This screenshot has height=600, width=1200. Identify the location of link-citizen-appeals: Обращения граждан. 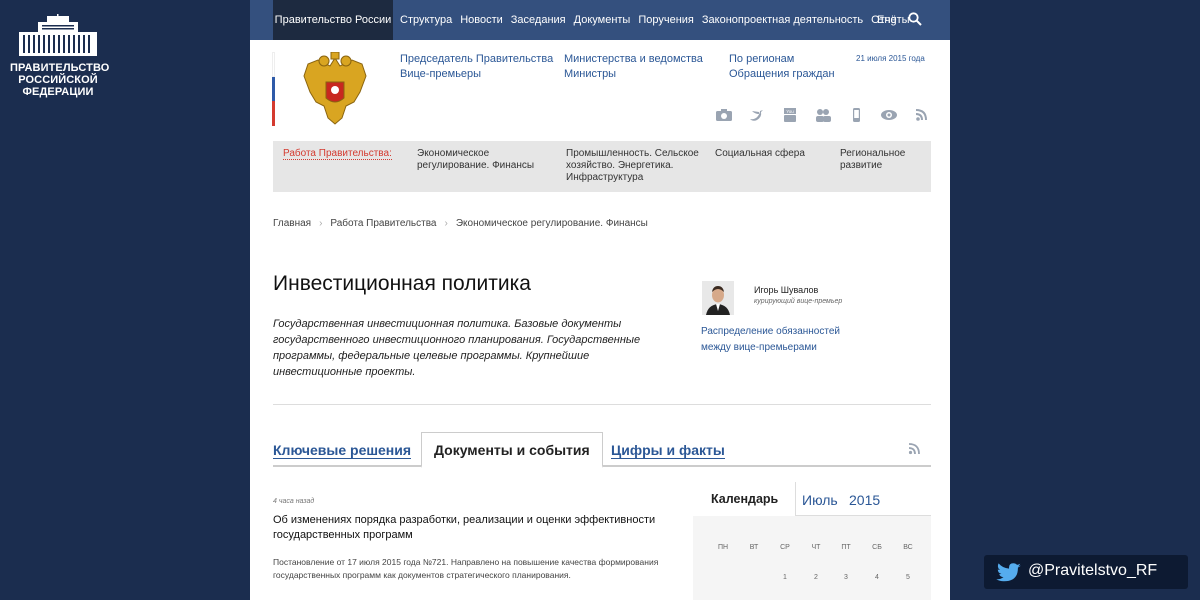
(782, 74).